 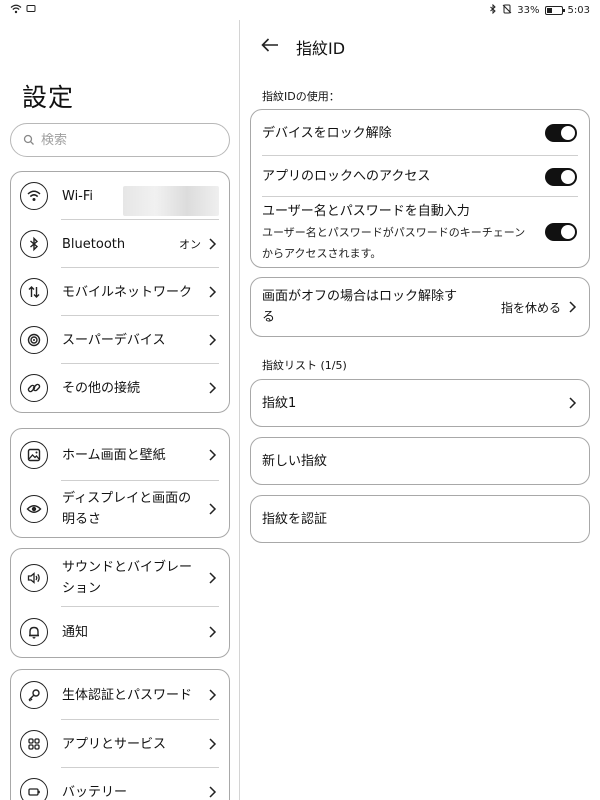 I want to click on bell-icon, so click(x=34, y=632).